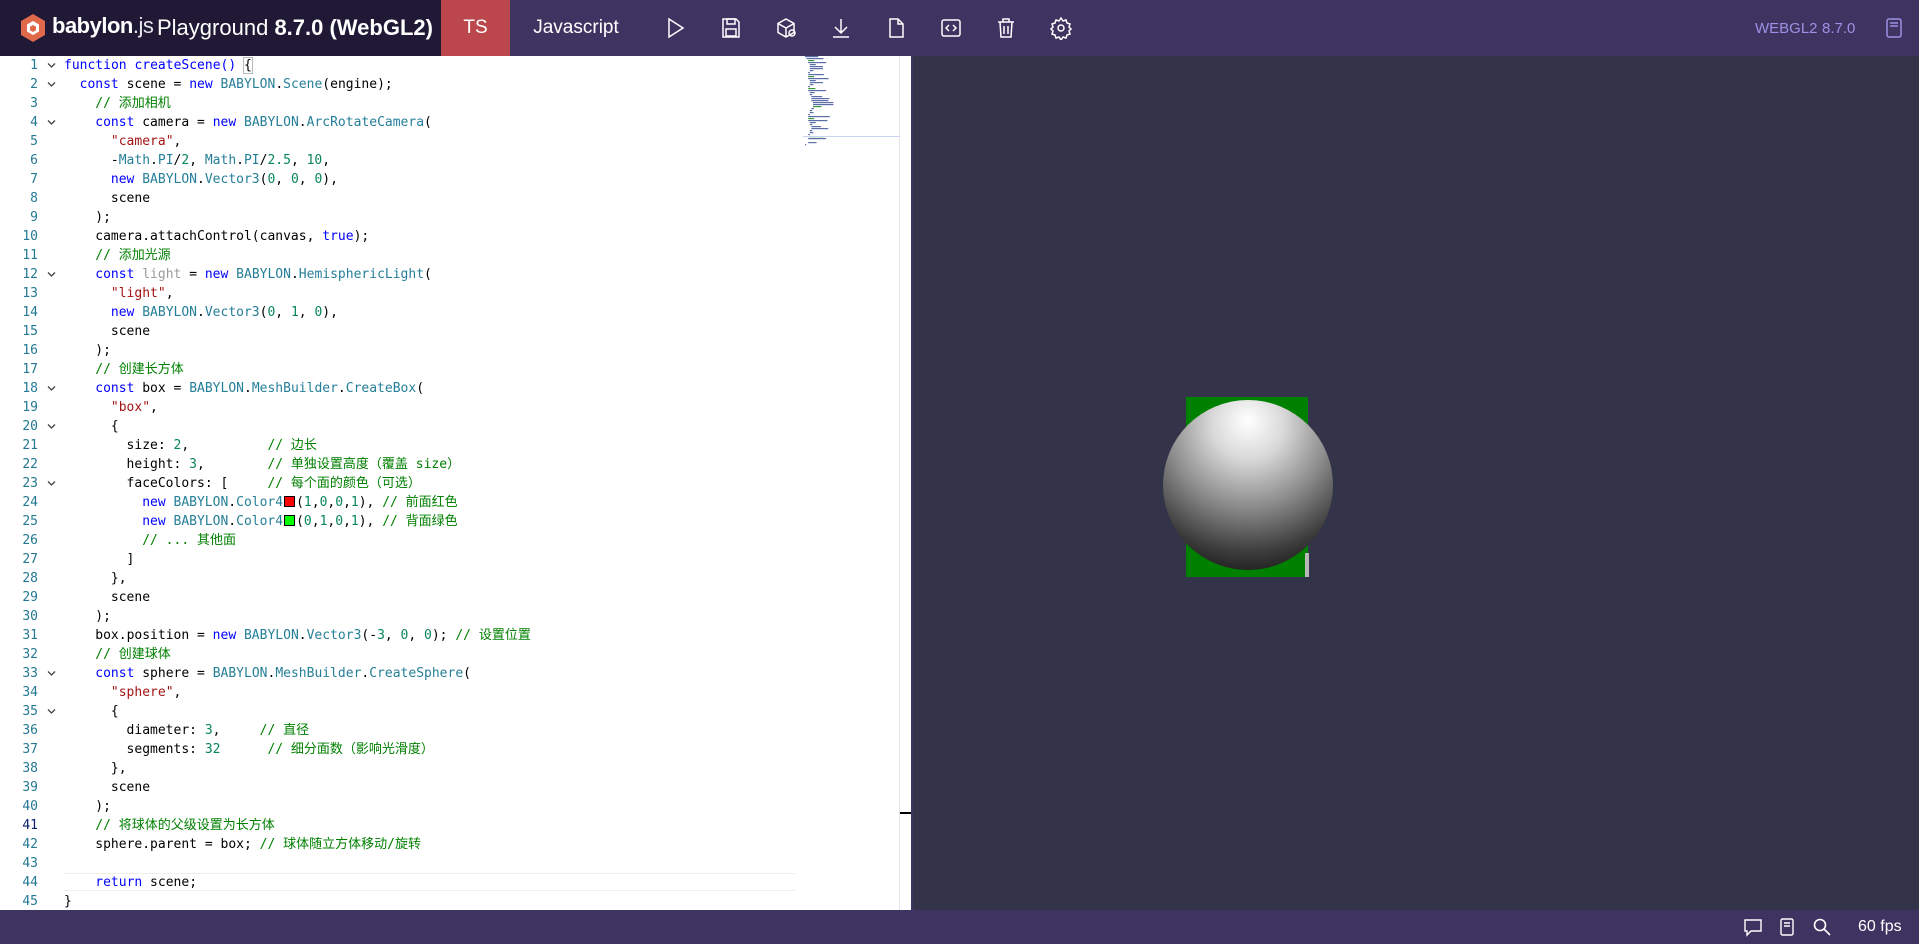 The image size is (1919, 944). I want to click on code-text: new BABYLON.Vector3(0, 0, 0),, so click(224, 179).